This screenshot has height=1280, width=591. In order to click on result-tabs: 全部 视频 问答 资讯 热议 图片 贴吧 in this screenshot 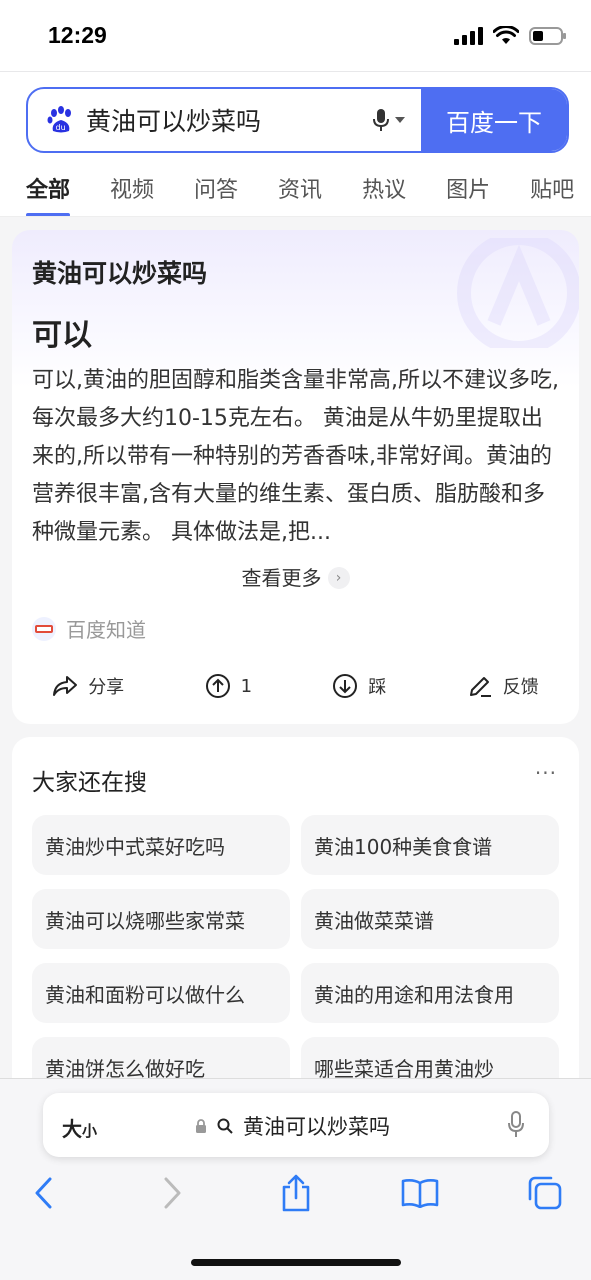, I will do `click(295, 192)`.